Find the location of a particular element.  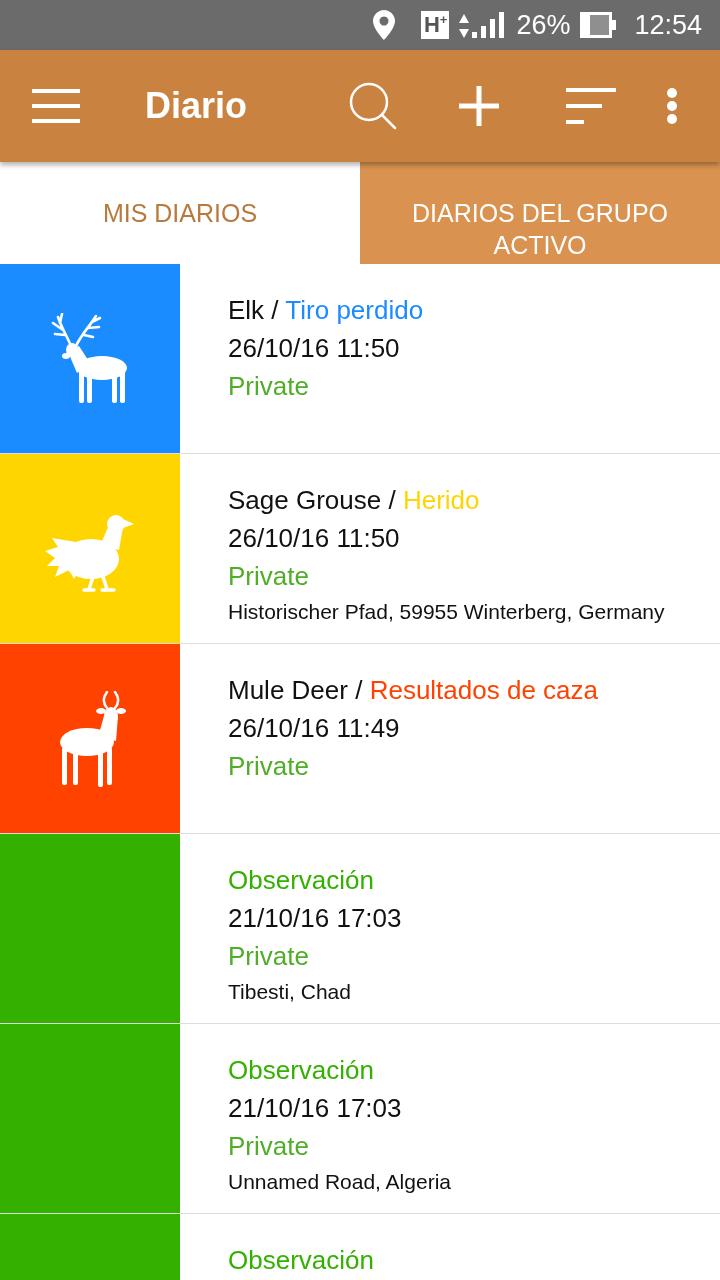

location-text: Historischer Pfad, 59955 Winterberg, Germany is located at coordinates (446, 612).